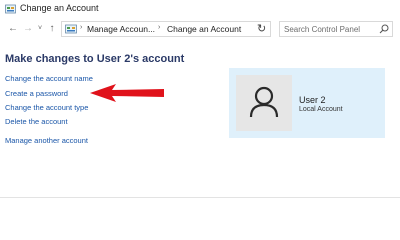  What do you see at coordinates (384, 29) in the screenshot?
I see `search-icon` at bounding box center [384, 29].